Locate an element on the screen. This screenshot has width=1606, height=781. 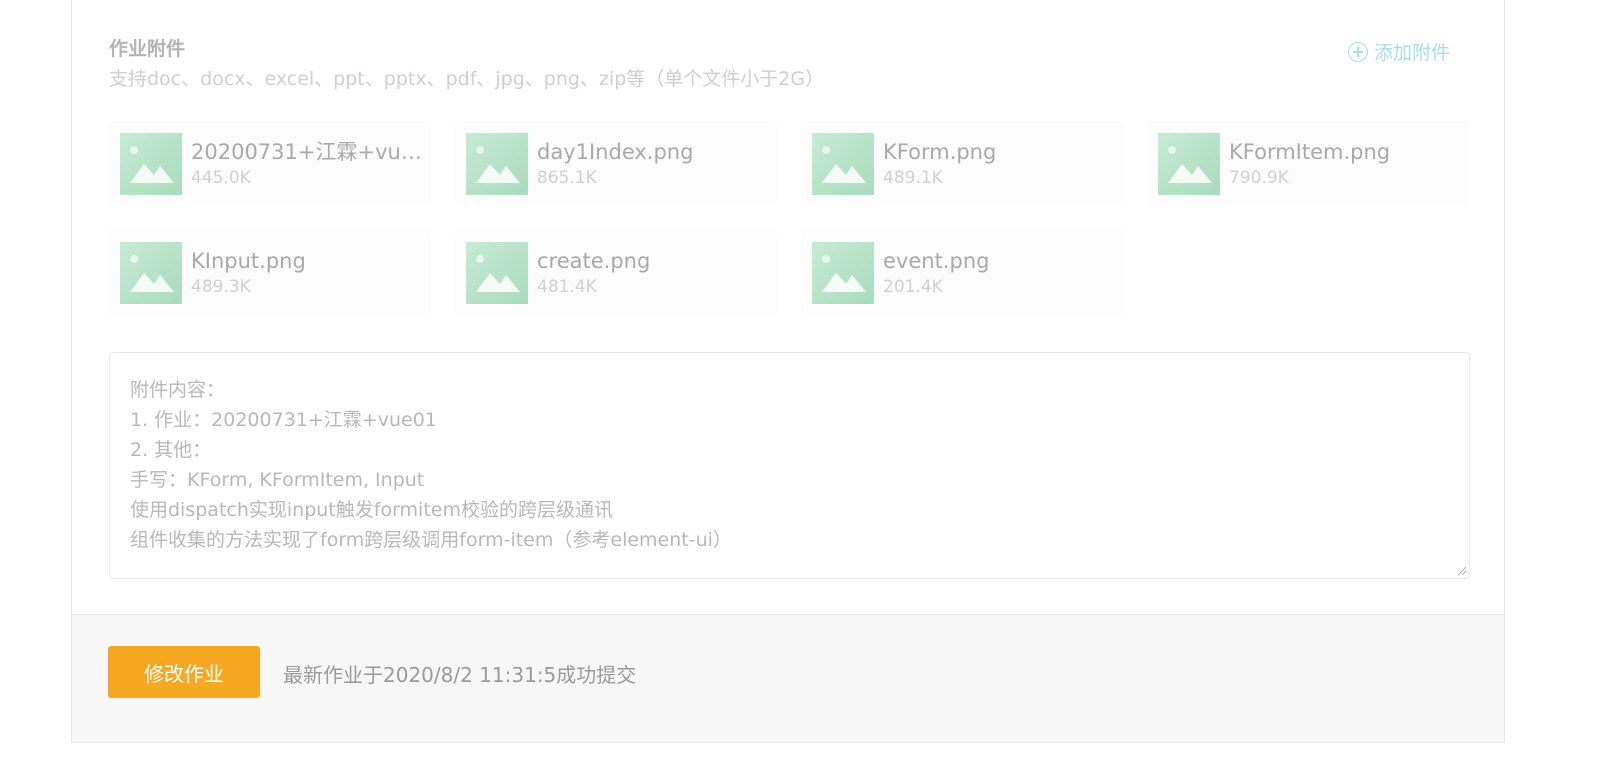
content-line: 2. 其他： is located at coordinates (171, 450).